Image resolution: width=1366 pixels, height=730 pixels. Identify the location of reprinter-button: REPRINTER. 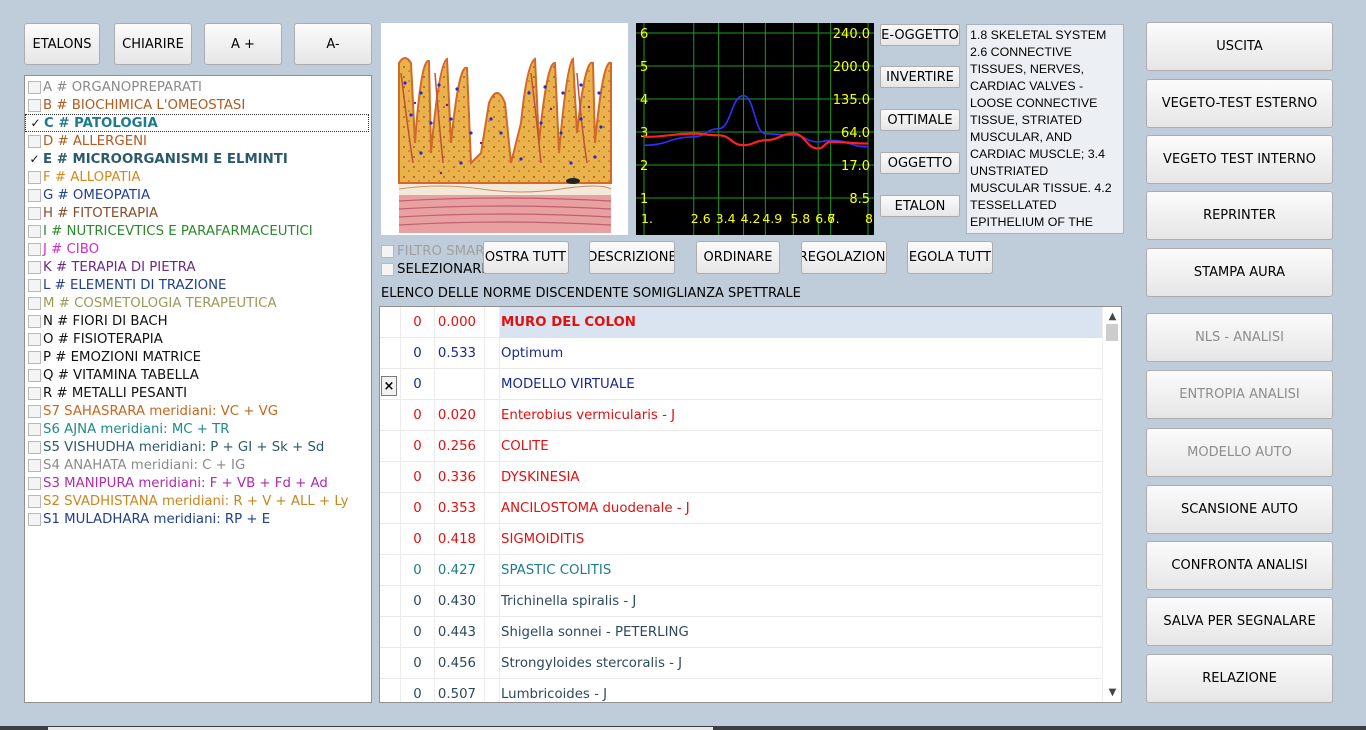
(1239, 215).